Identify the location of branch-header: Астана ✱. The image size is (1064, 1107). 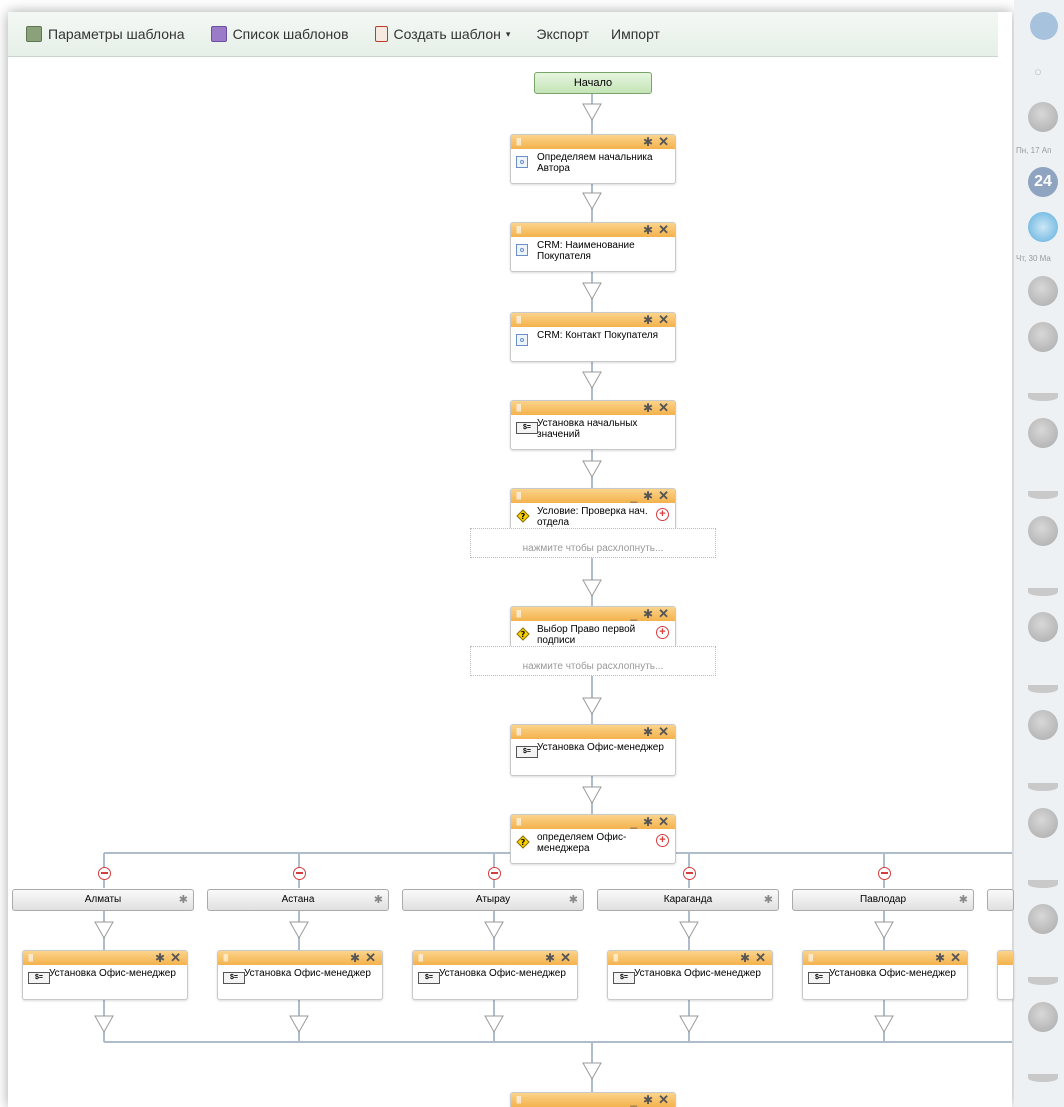
(298, 900).